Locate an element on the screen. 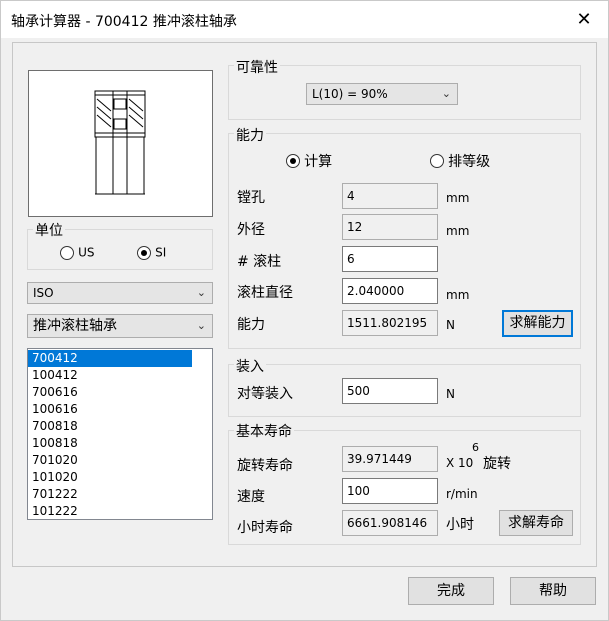 The height and width of the screenshot is (621, 609). mode-rating-label: 排等级 is located at coordinates (469, 162).